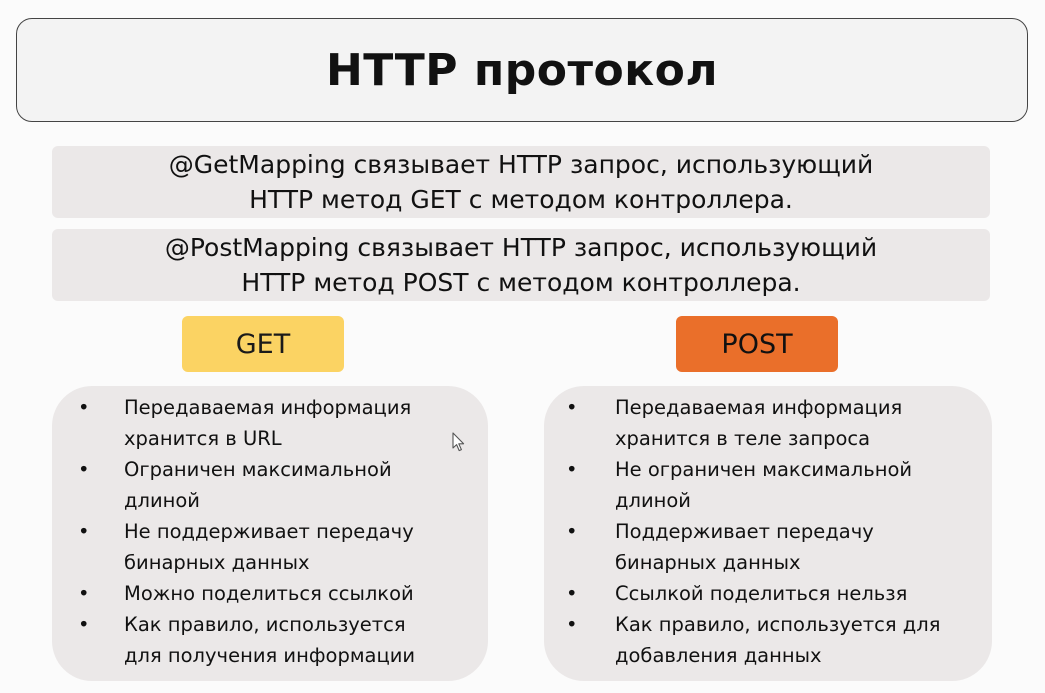  What do you see at coordinates (768, 547) in the screenshot?
I see `list-item: • Поддерживает передачу бинарных данных` at bounding box center [768, 547].